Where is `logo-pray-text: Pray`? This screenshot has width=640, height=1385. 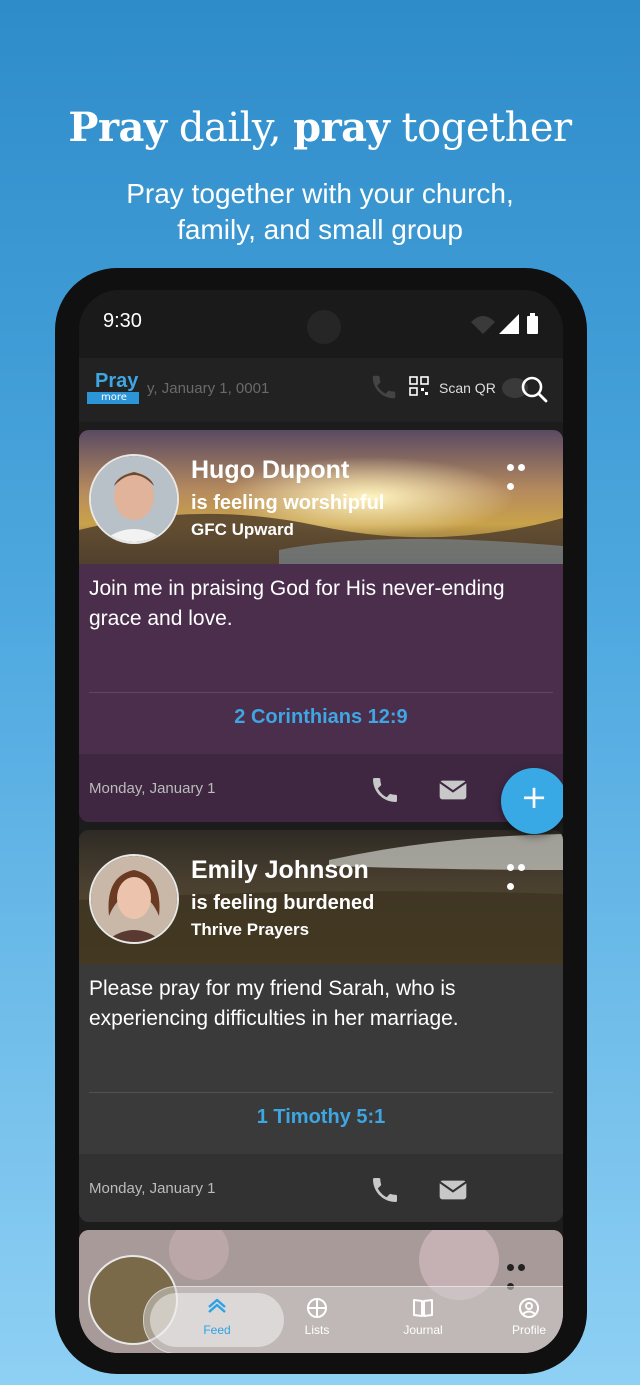
logo-pray-text: Pray is located at coordinates (117, 381).